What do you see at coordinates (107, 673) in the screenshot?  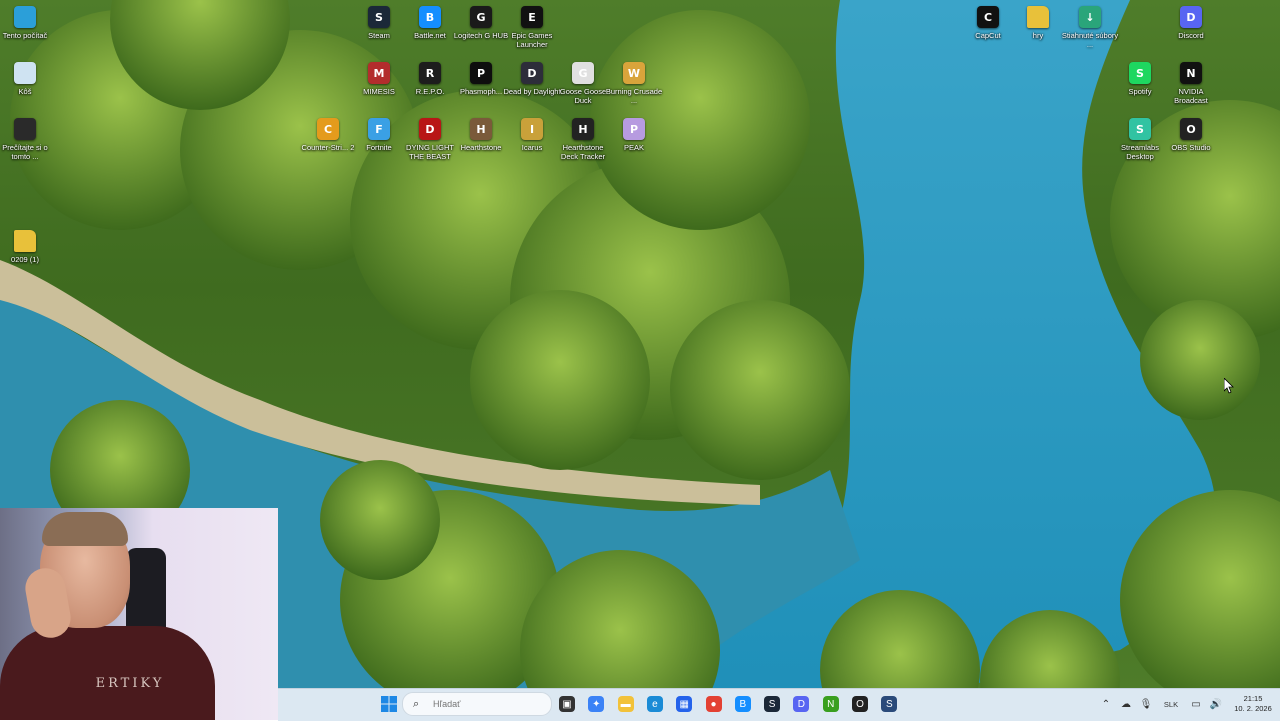 I see `webcam-person-shirt` at bounding box center [107, 673].